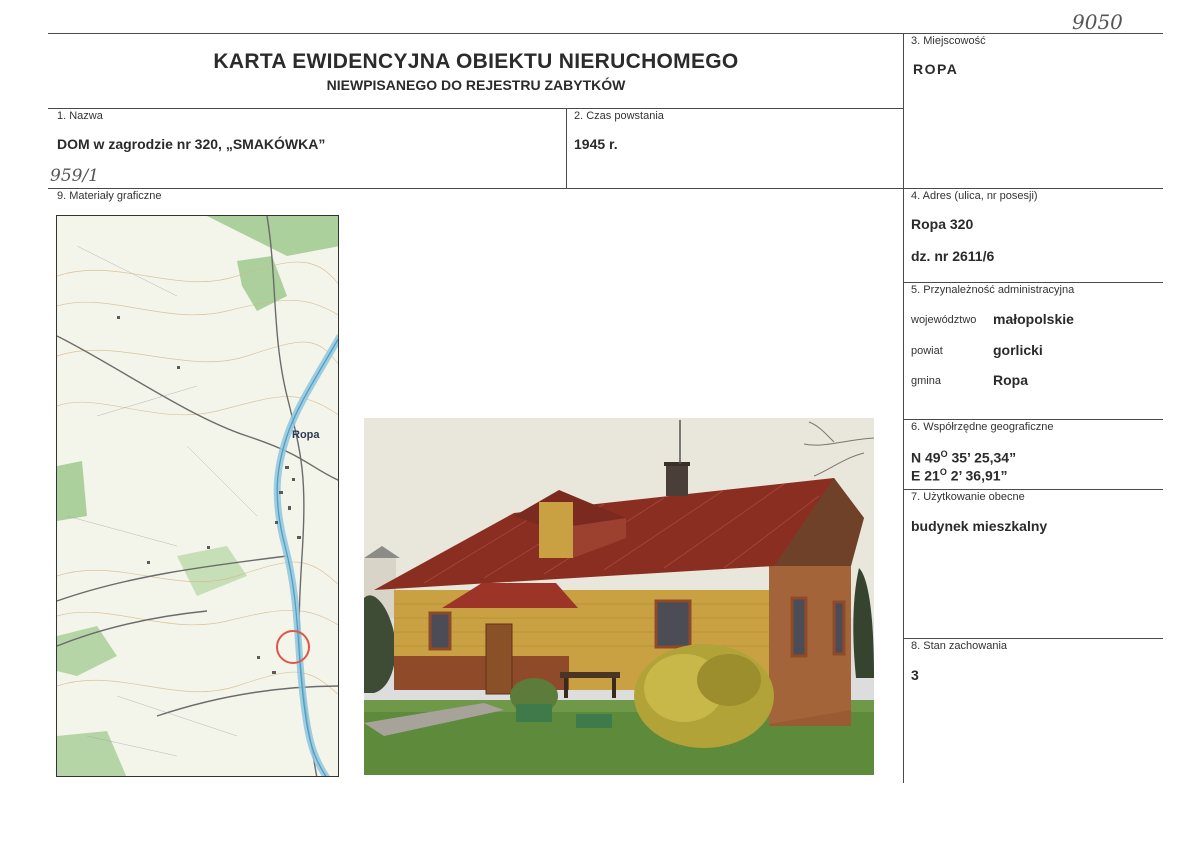 The width and height of the screenshot is (1199, 842). I want to click on adres-line1: Ropa 320, so click(942, 224).